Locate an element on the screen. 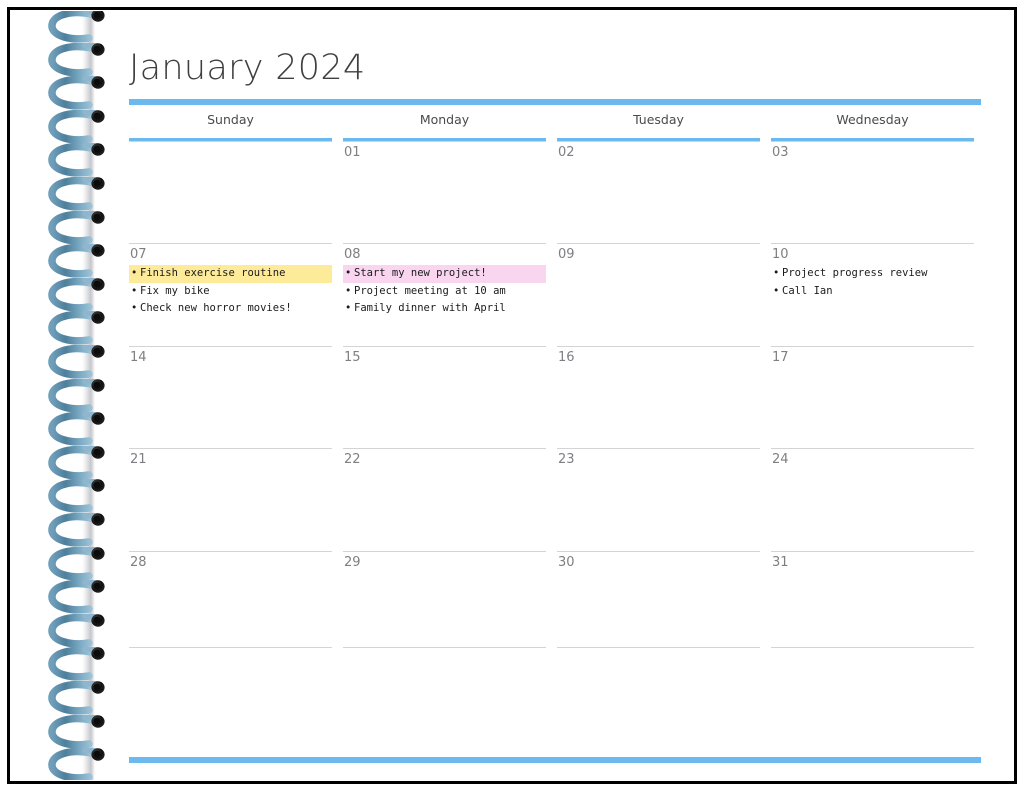 The height and width of the screenshot is (791, 1024). date-number: 10 is located at coordinates (780, 255).